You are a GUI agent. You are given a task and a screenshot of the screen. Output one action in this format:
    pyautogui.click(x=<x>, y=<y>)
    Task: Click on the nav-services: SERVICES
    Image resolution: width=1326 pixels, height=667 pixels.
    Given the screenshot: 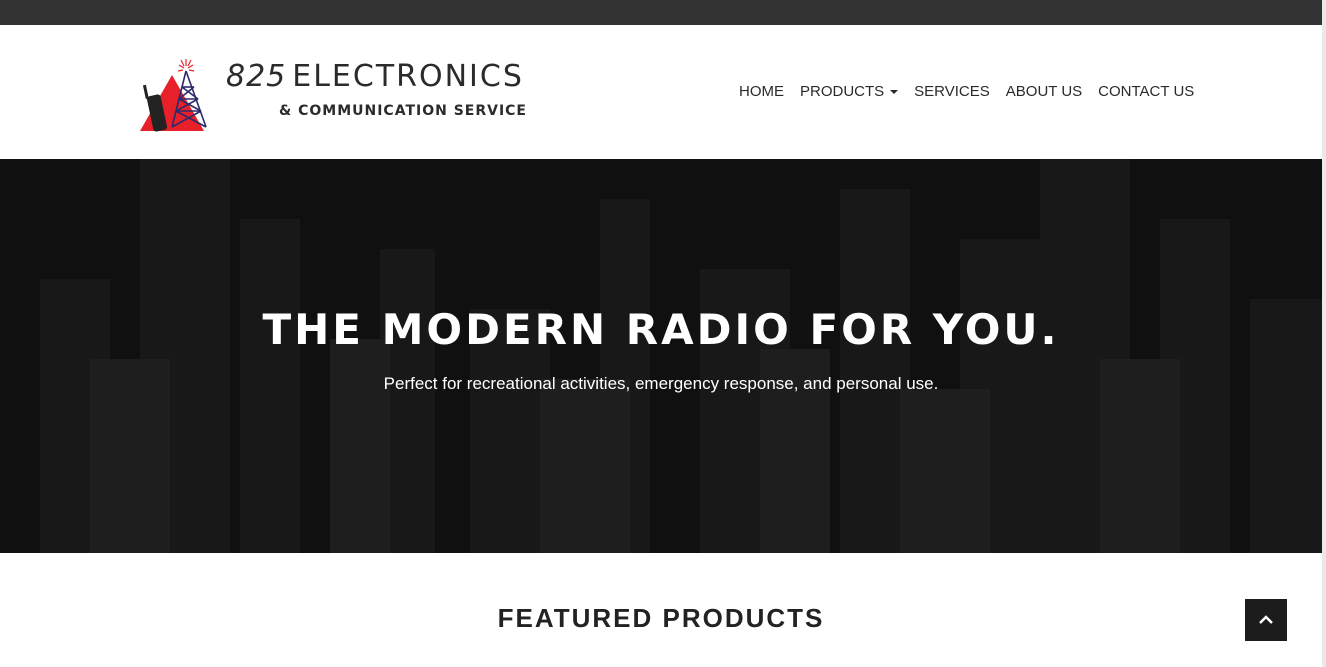 What is the action you would take?
    pyautogui.click(x=952, y=91)
    